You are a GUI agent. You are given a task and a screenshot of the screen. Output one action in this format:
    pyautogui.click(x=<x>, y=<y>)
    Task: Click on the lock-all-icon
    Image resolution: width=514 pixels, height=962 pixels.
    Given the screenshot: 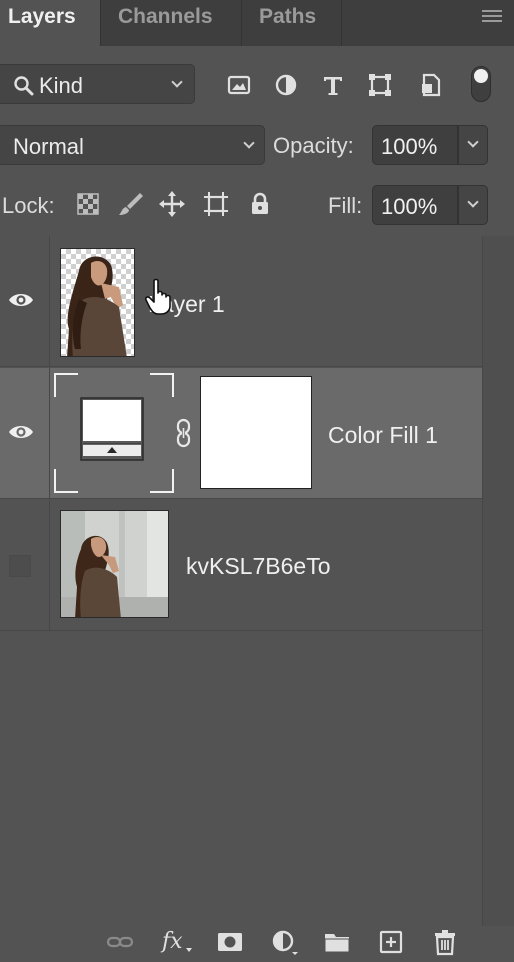 What is the action you would take?
    pyautogui.click(x=260, y=204)
    